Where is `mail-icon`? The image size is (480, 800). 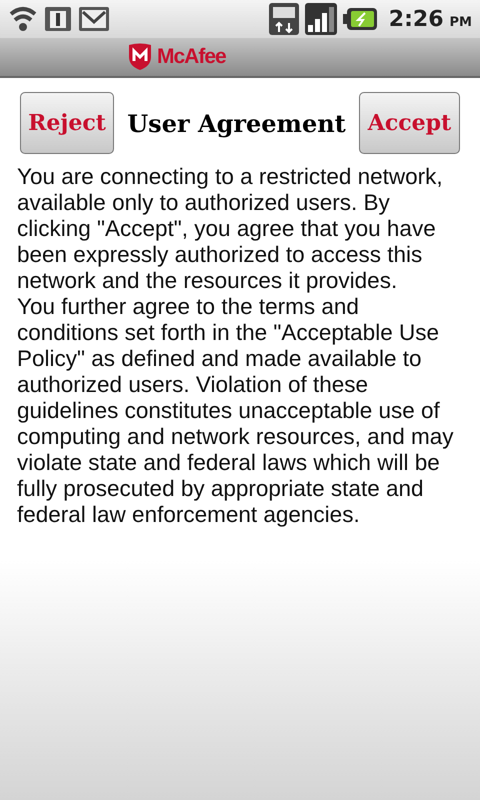 mail-icon is located at coordinates (94, 19).